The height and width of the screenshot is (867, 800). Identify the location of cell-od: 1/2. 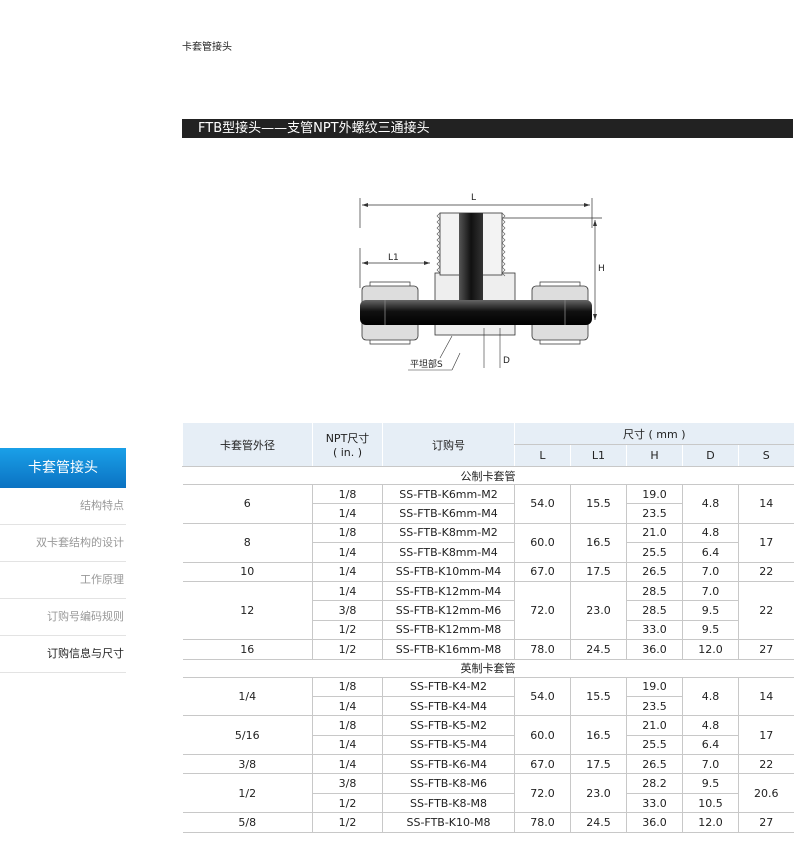
(247, 793).